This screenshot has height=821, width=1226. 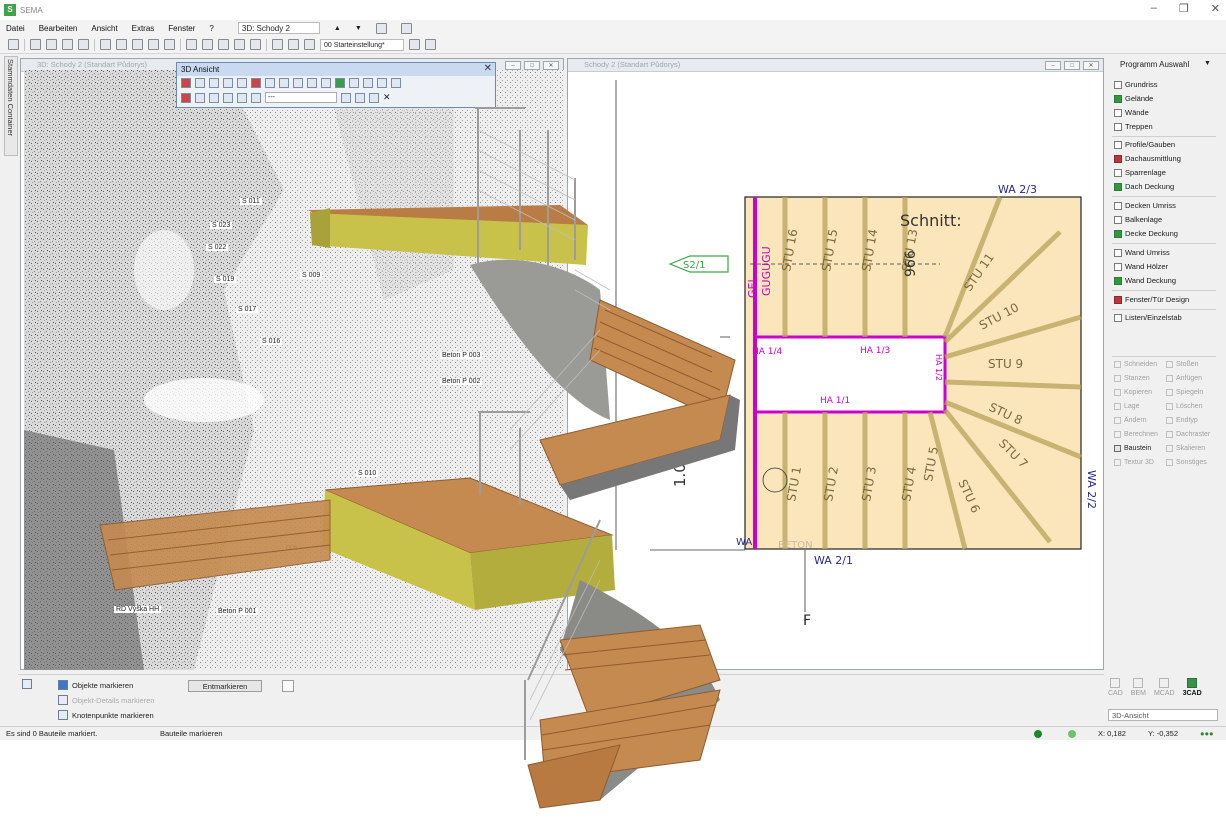 I want to click on undo-icon, so click(x=67, y=44).